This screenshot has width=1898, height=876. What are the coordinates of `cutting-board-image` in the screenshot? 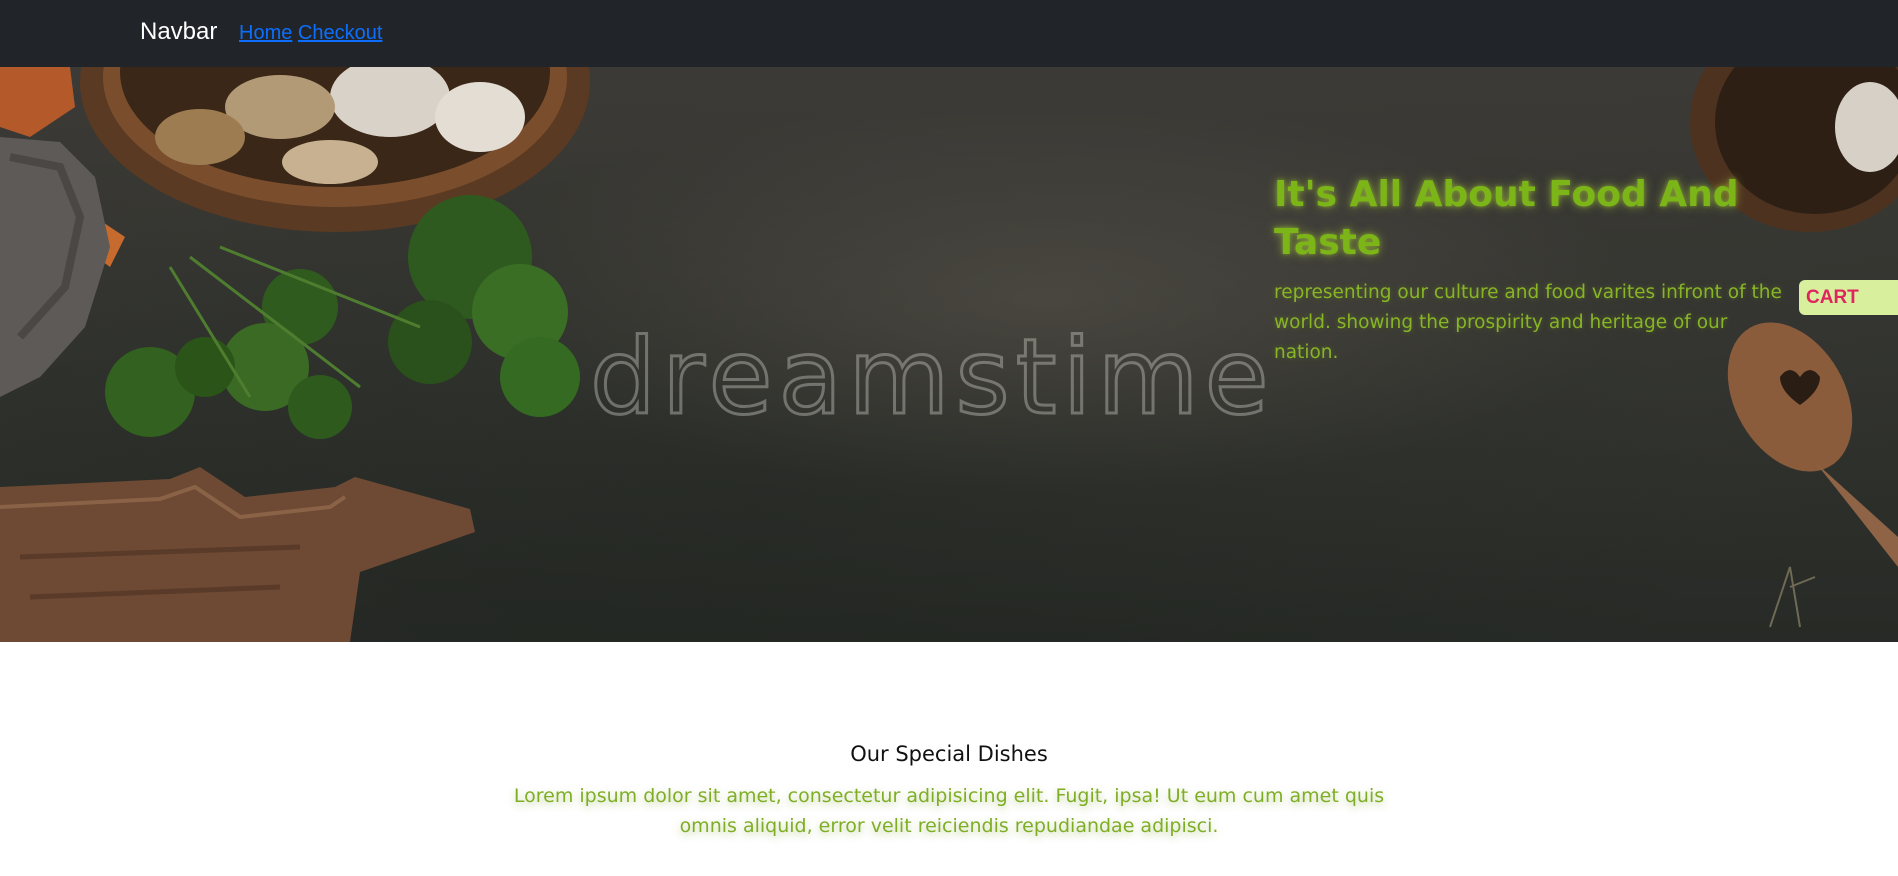 It's located at (237, 554).